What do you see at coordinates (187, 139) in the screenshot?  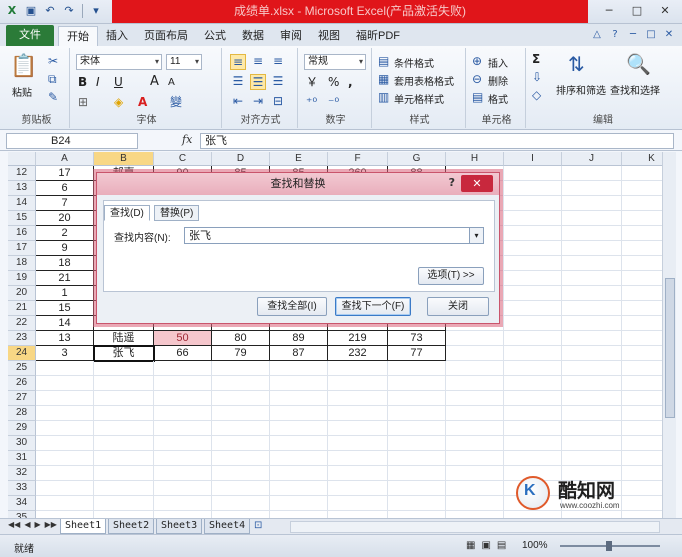 I see `insert-function-button: fx` at bounding box center [187, 139].